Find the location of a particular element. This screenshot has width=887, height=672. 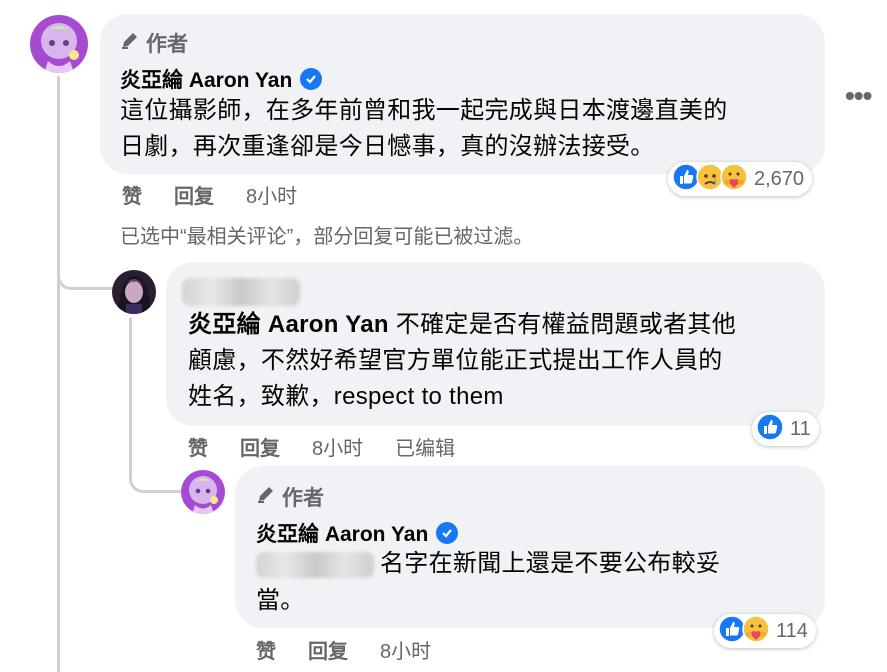

like-reaction-icon is located at coordinates (770, 429).